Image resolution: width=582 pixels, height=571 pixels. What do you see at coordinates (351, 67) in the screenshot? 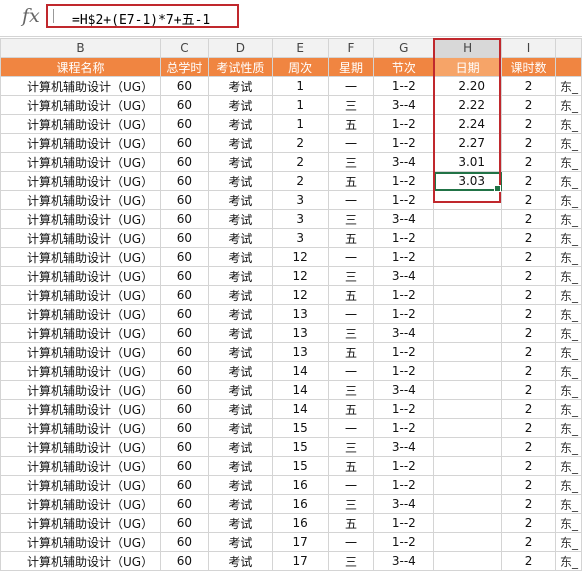
I see `header-cell: 星期` at bounding box center [351, 67].